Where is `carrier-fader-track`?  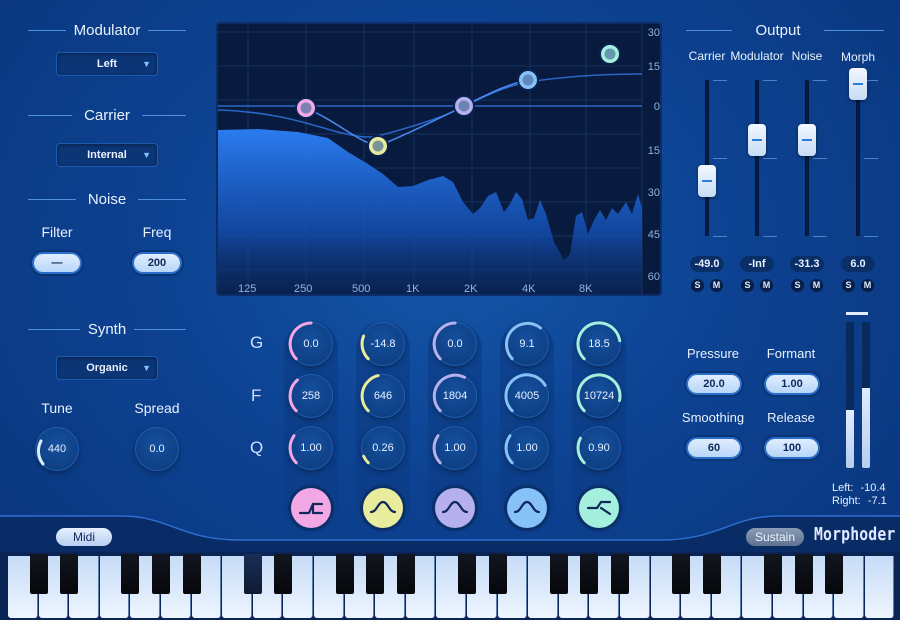
carrier-fader-track is located at coordinates (707, 158).